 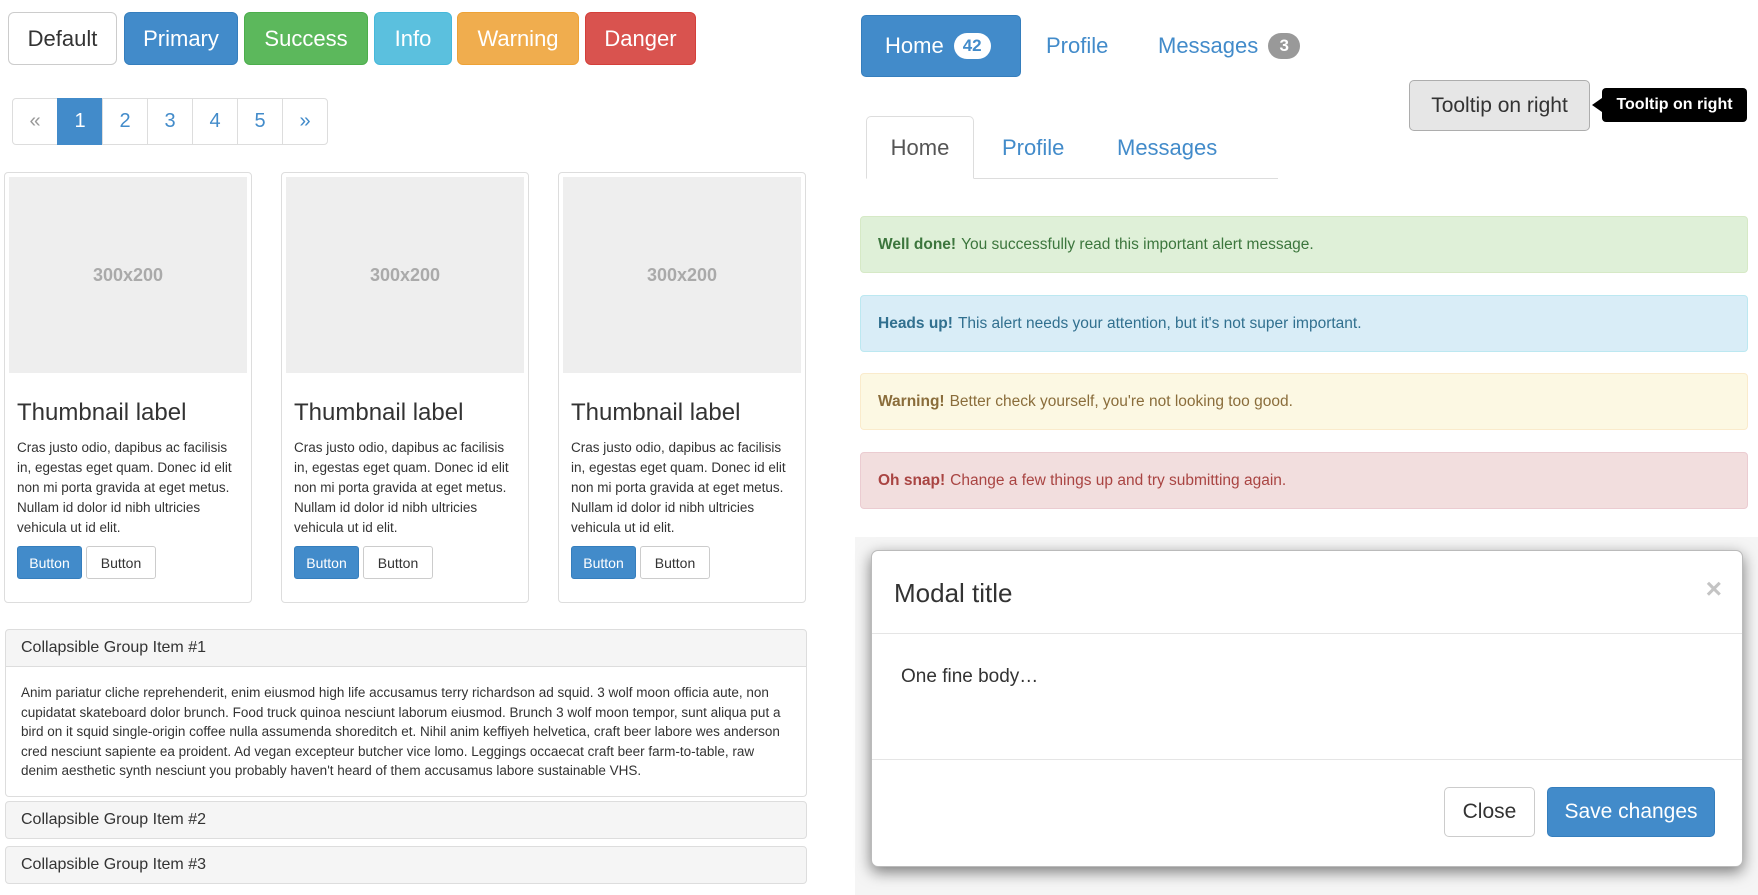 What do you see at coordinates (406, 648) in the screenshot?
I see `accordion-item-1-header: Collapsible Group Item #1` at bounding box center [406, 648].